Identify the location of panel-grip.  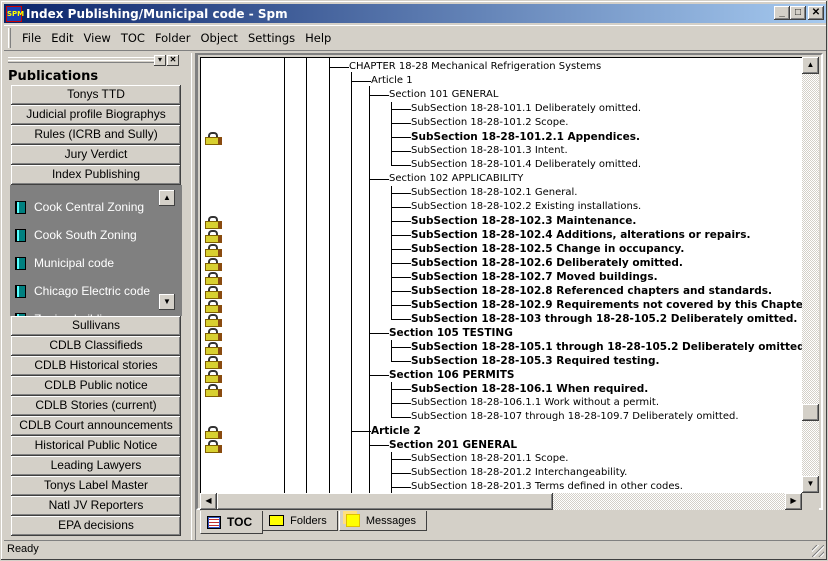
(81, 60).